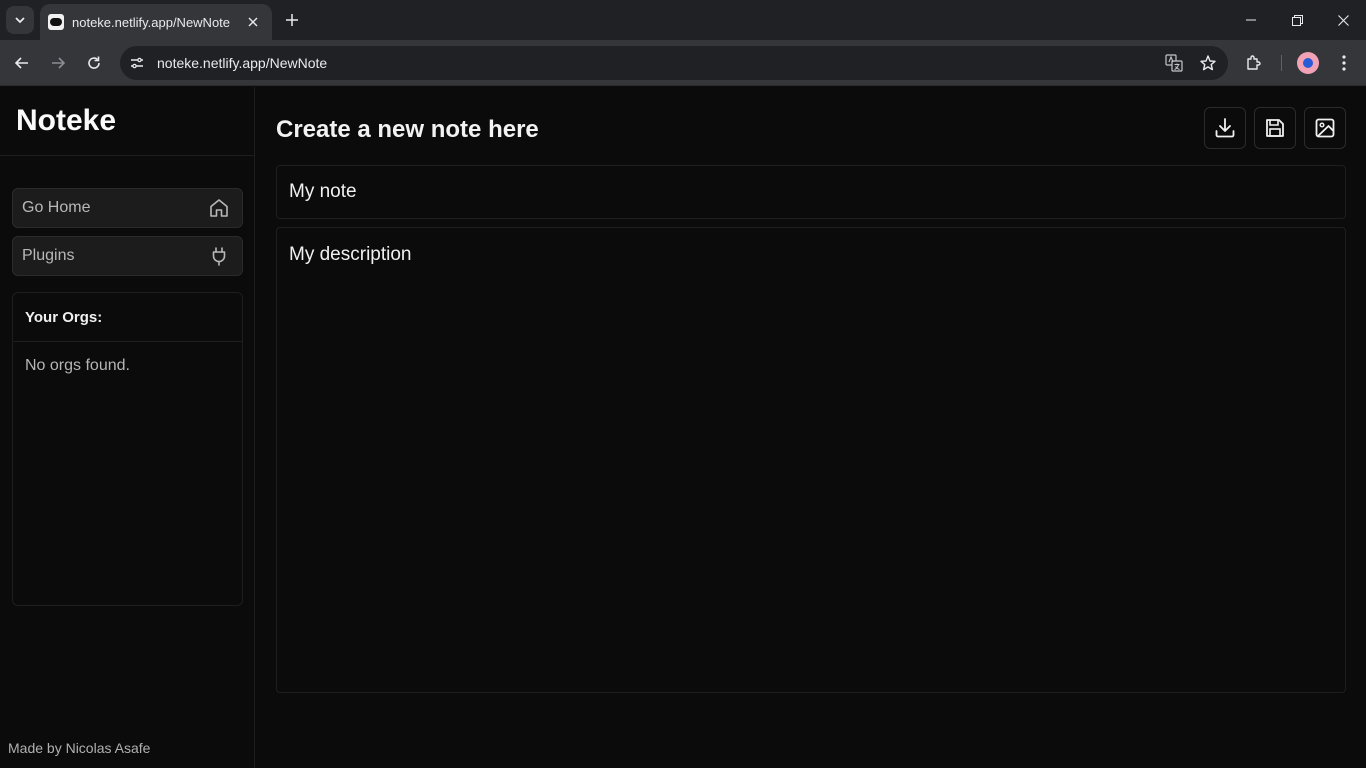  What do you see at coordinates (407, 129) in the screenshot?
I see `page-title: Create a new note here` at bounding box center [407, 129].